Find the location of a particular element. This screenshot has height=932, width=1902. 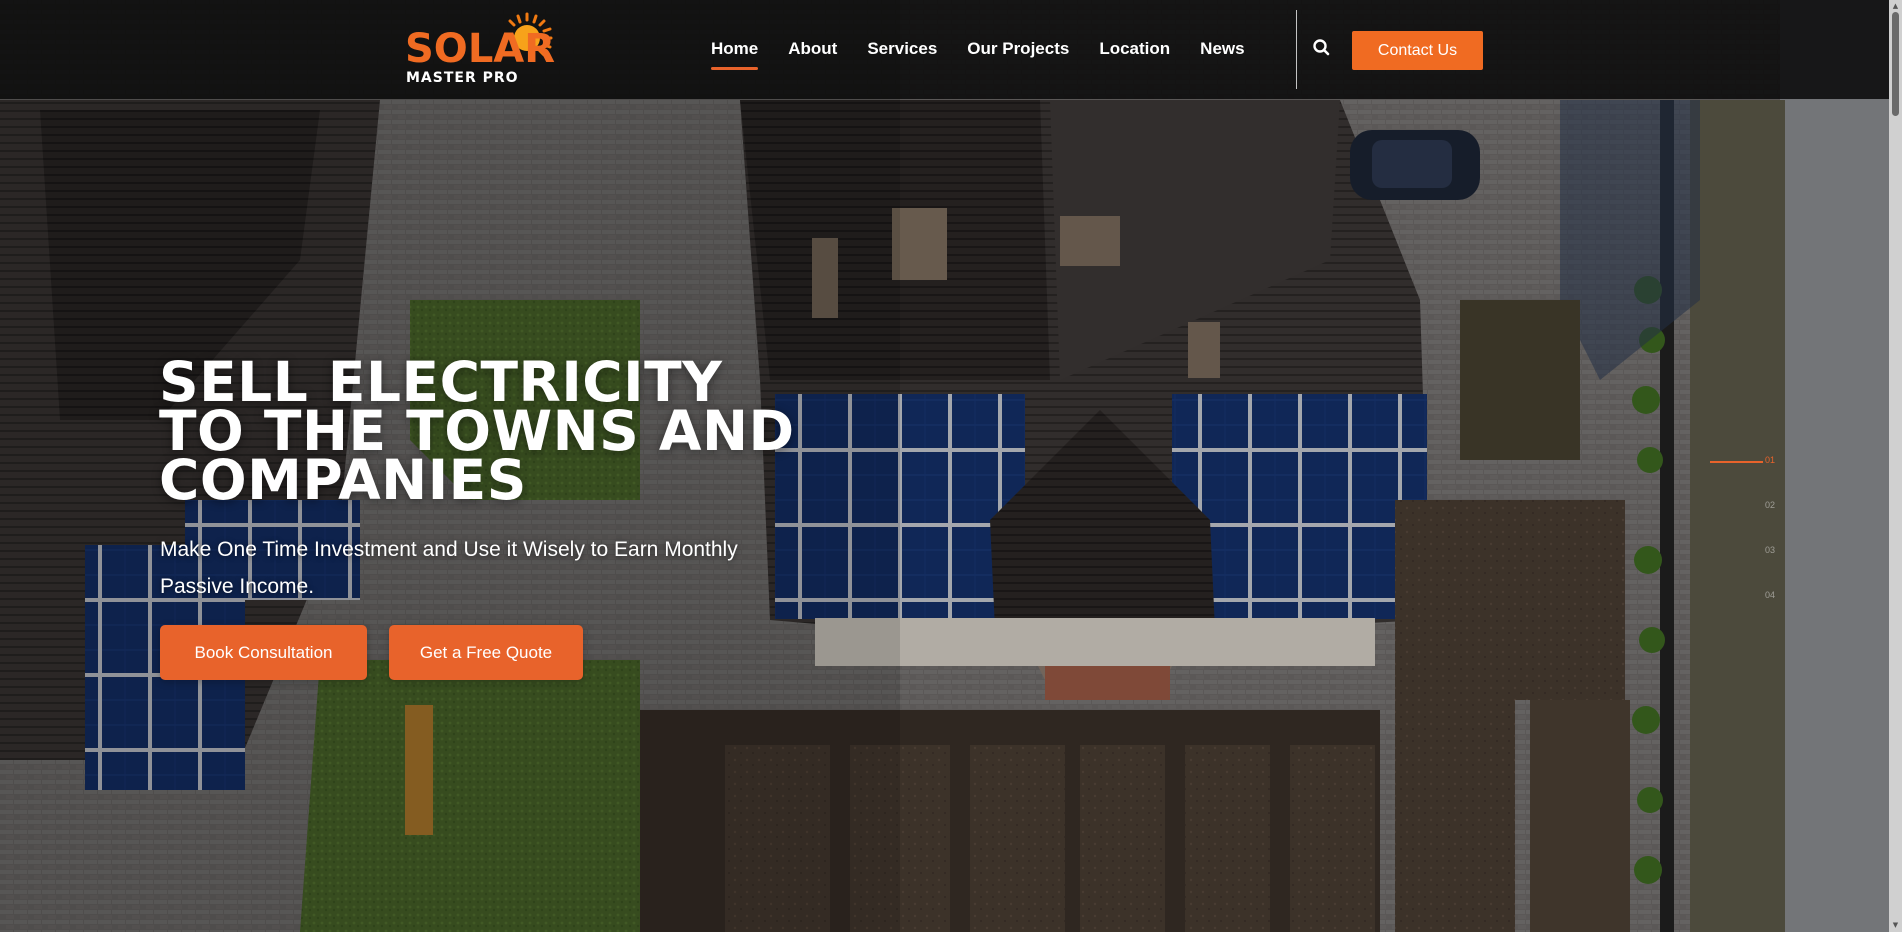

nav-our-projects: Our Projects is located at coordinates (1018, 50).